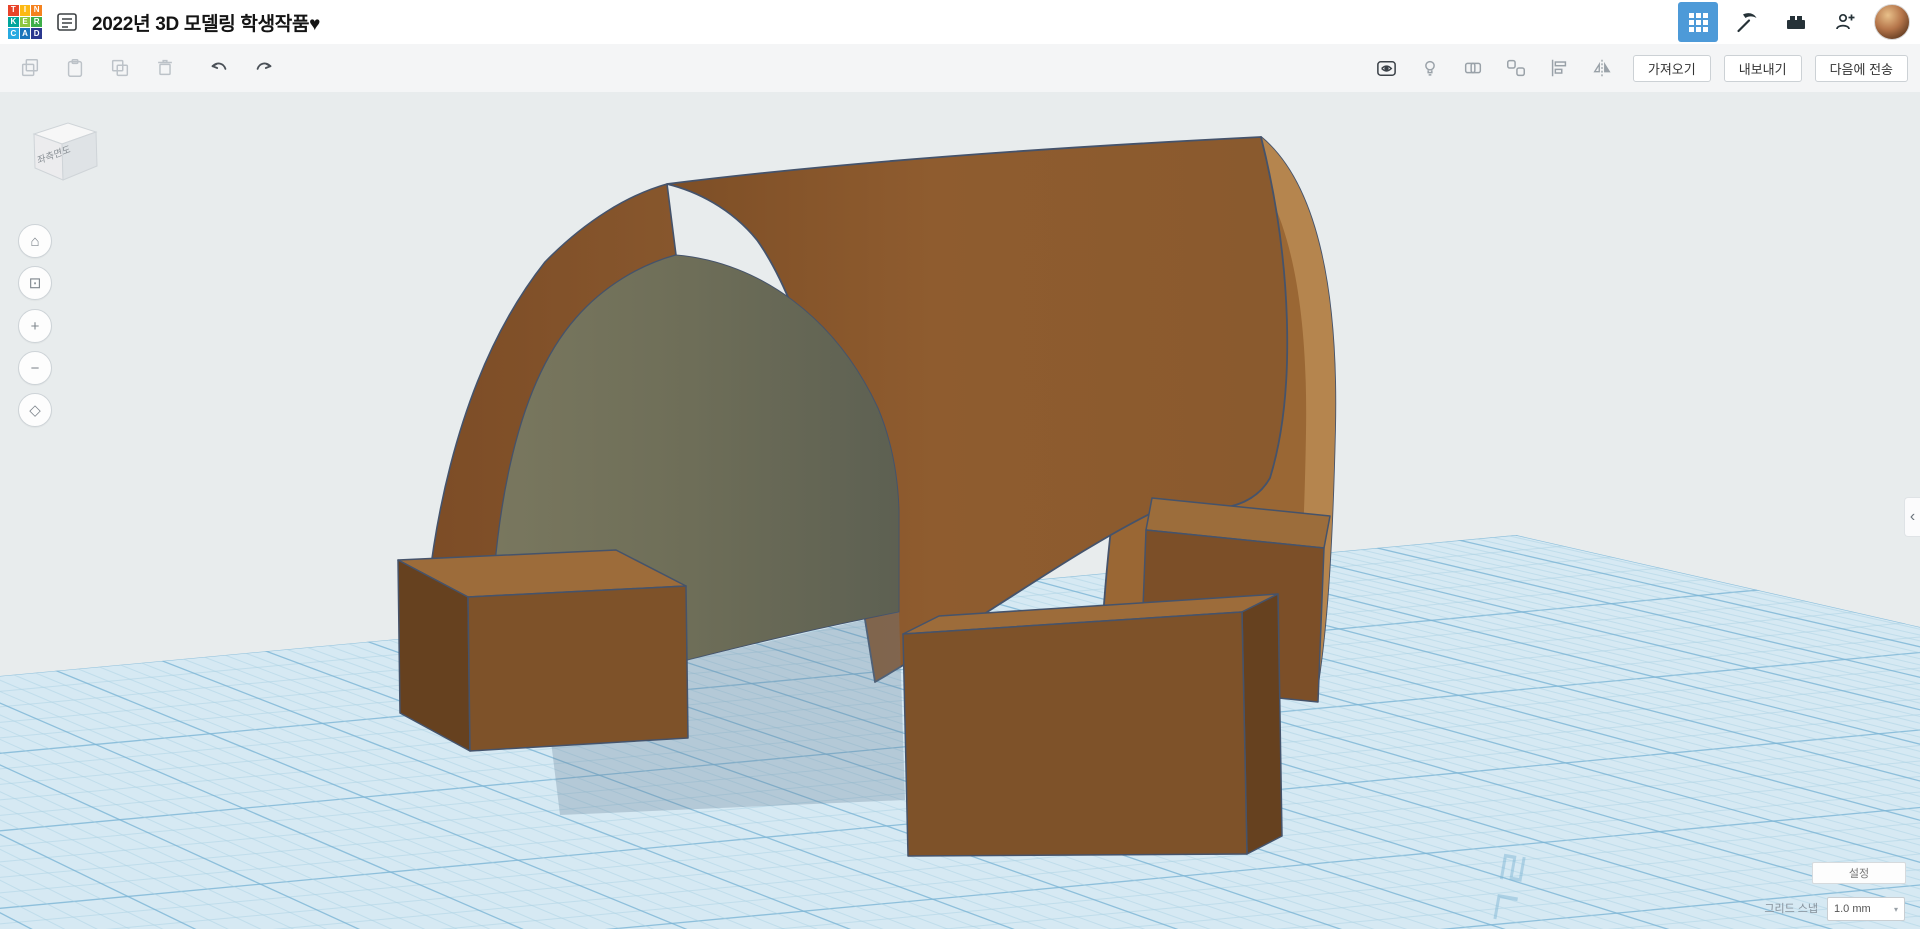 This screenshot has height=929, width=1920. I want to click on paste-icon, so click(75, 68).